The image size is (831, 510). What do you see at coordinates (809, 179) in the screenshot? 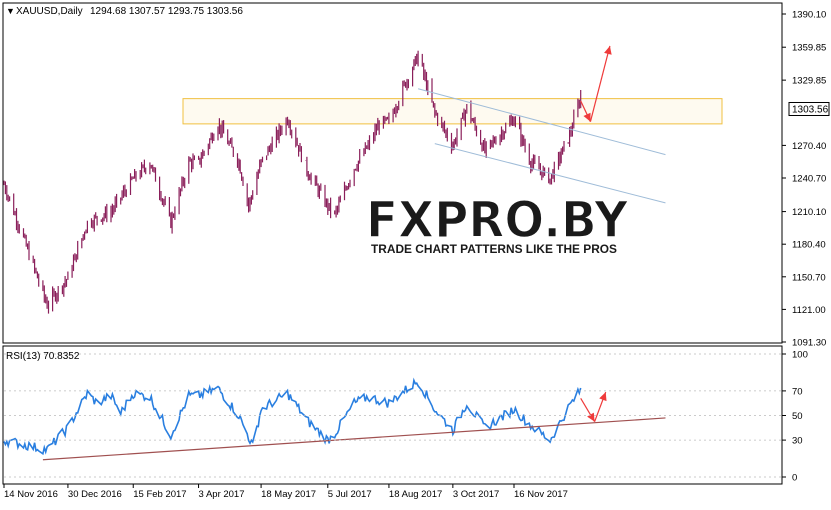
I see `y-tick-label: 1240.70` at bounding box center [809, 179].